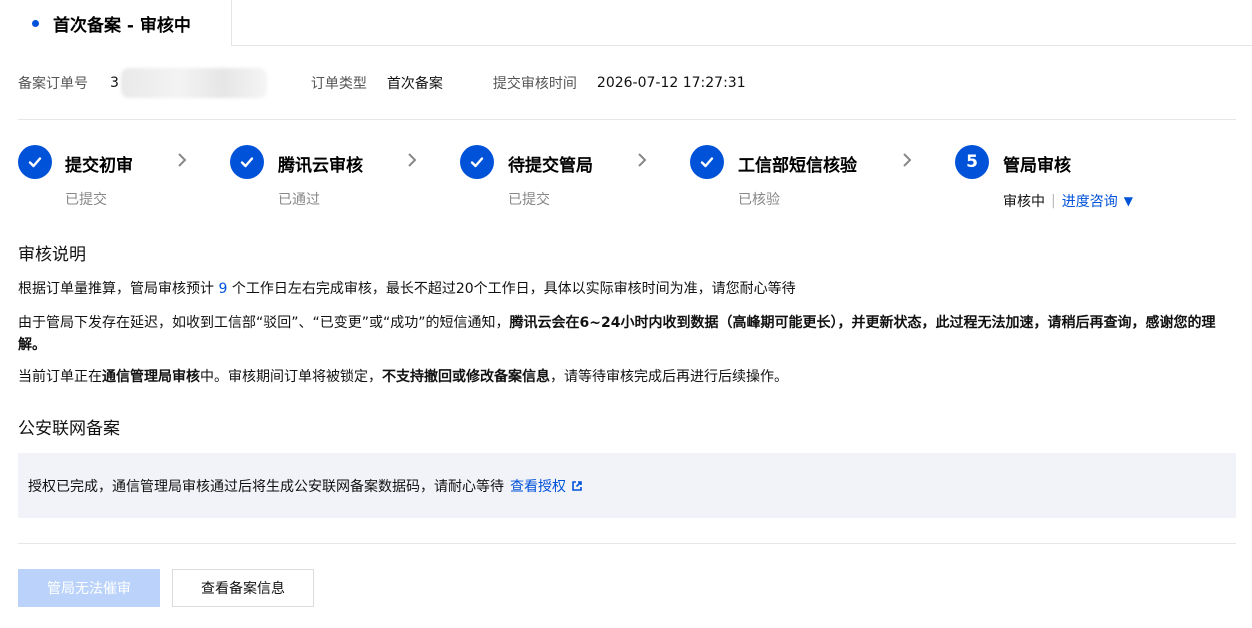 The height and width of the screenshot is (628, 1252). I want to click on order-no-redacted, so click(193, 83).